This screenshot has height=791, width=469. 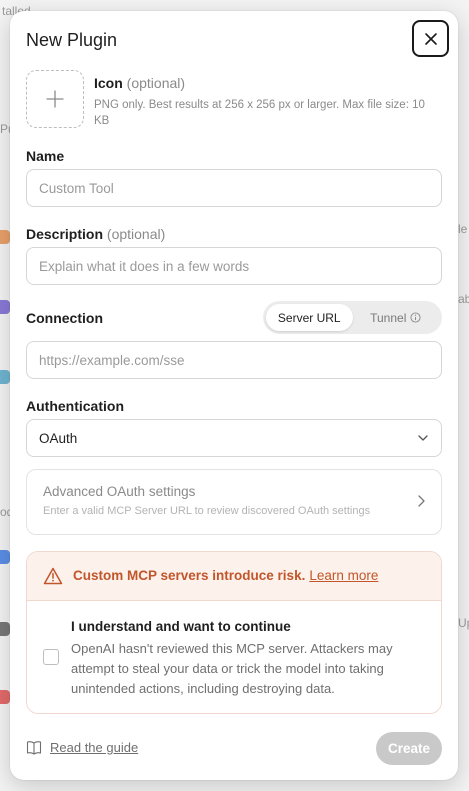 What do you see at coordinates (234, 360) in the screenshot?
I see `server-url-input` at bounding box center [234, 360].